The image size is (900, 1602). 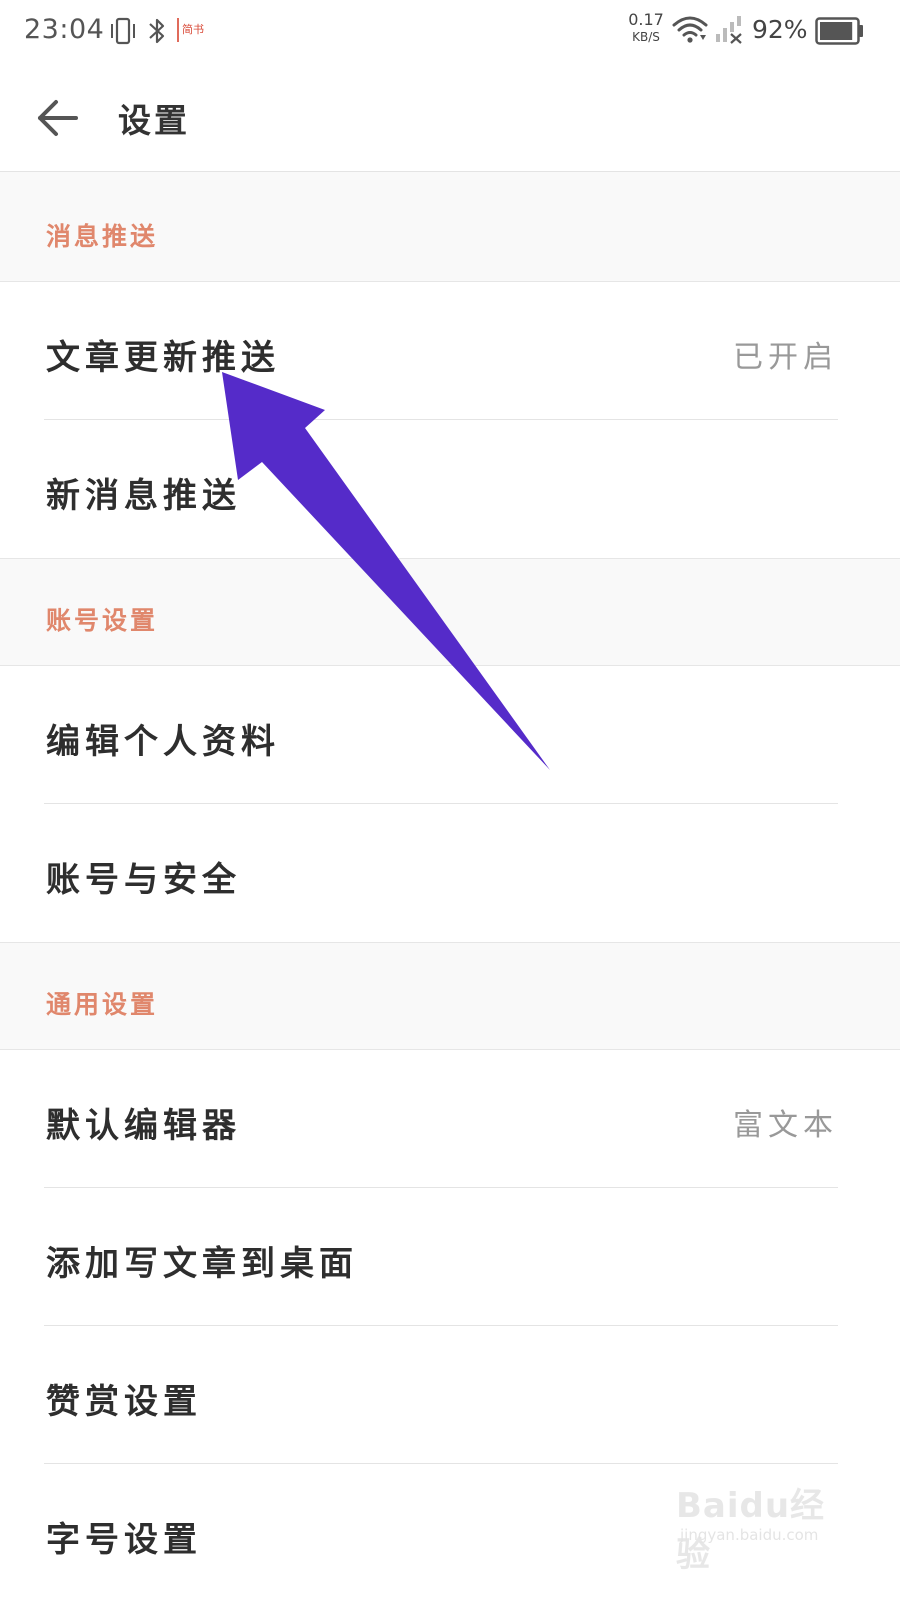 I want to click on network-speed-unit: KB/S, so click(x=646, y=37).